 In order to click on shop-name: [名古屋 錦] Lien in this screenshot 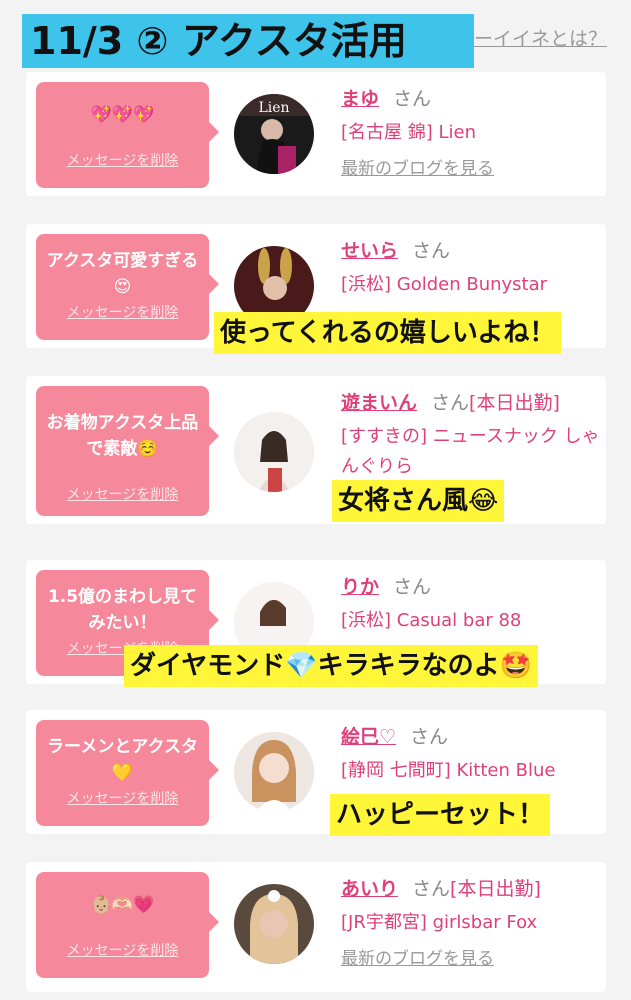, I will do `click(408, 132)`.